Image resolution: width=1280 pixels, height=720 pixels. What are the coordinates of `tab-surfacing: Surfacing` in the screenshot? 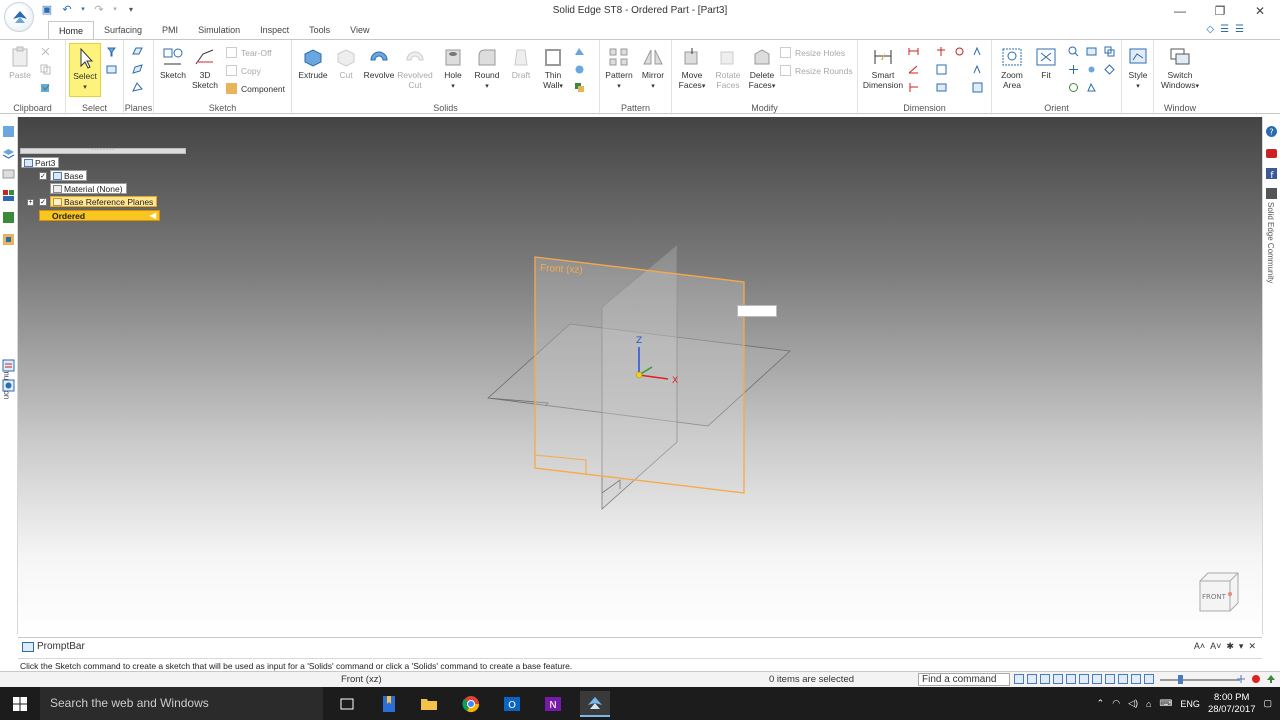 It's located at (123, 30).